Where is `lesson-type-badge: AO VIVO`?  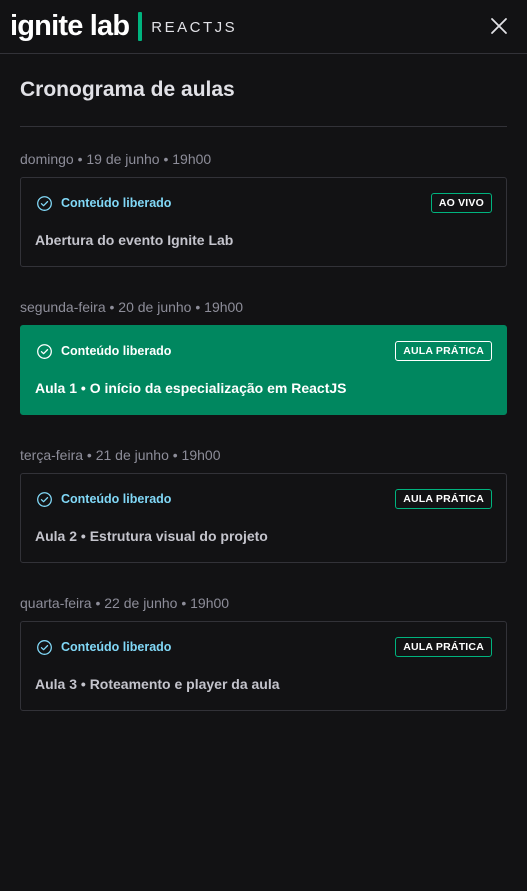
lesson-type-badge: AO VIVO is located at coordinates (461, 203).